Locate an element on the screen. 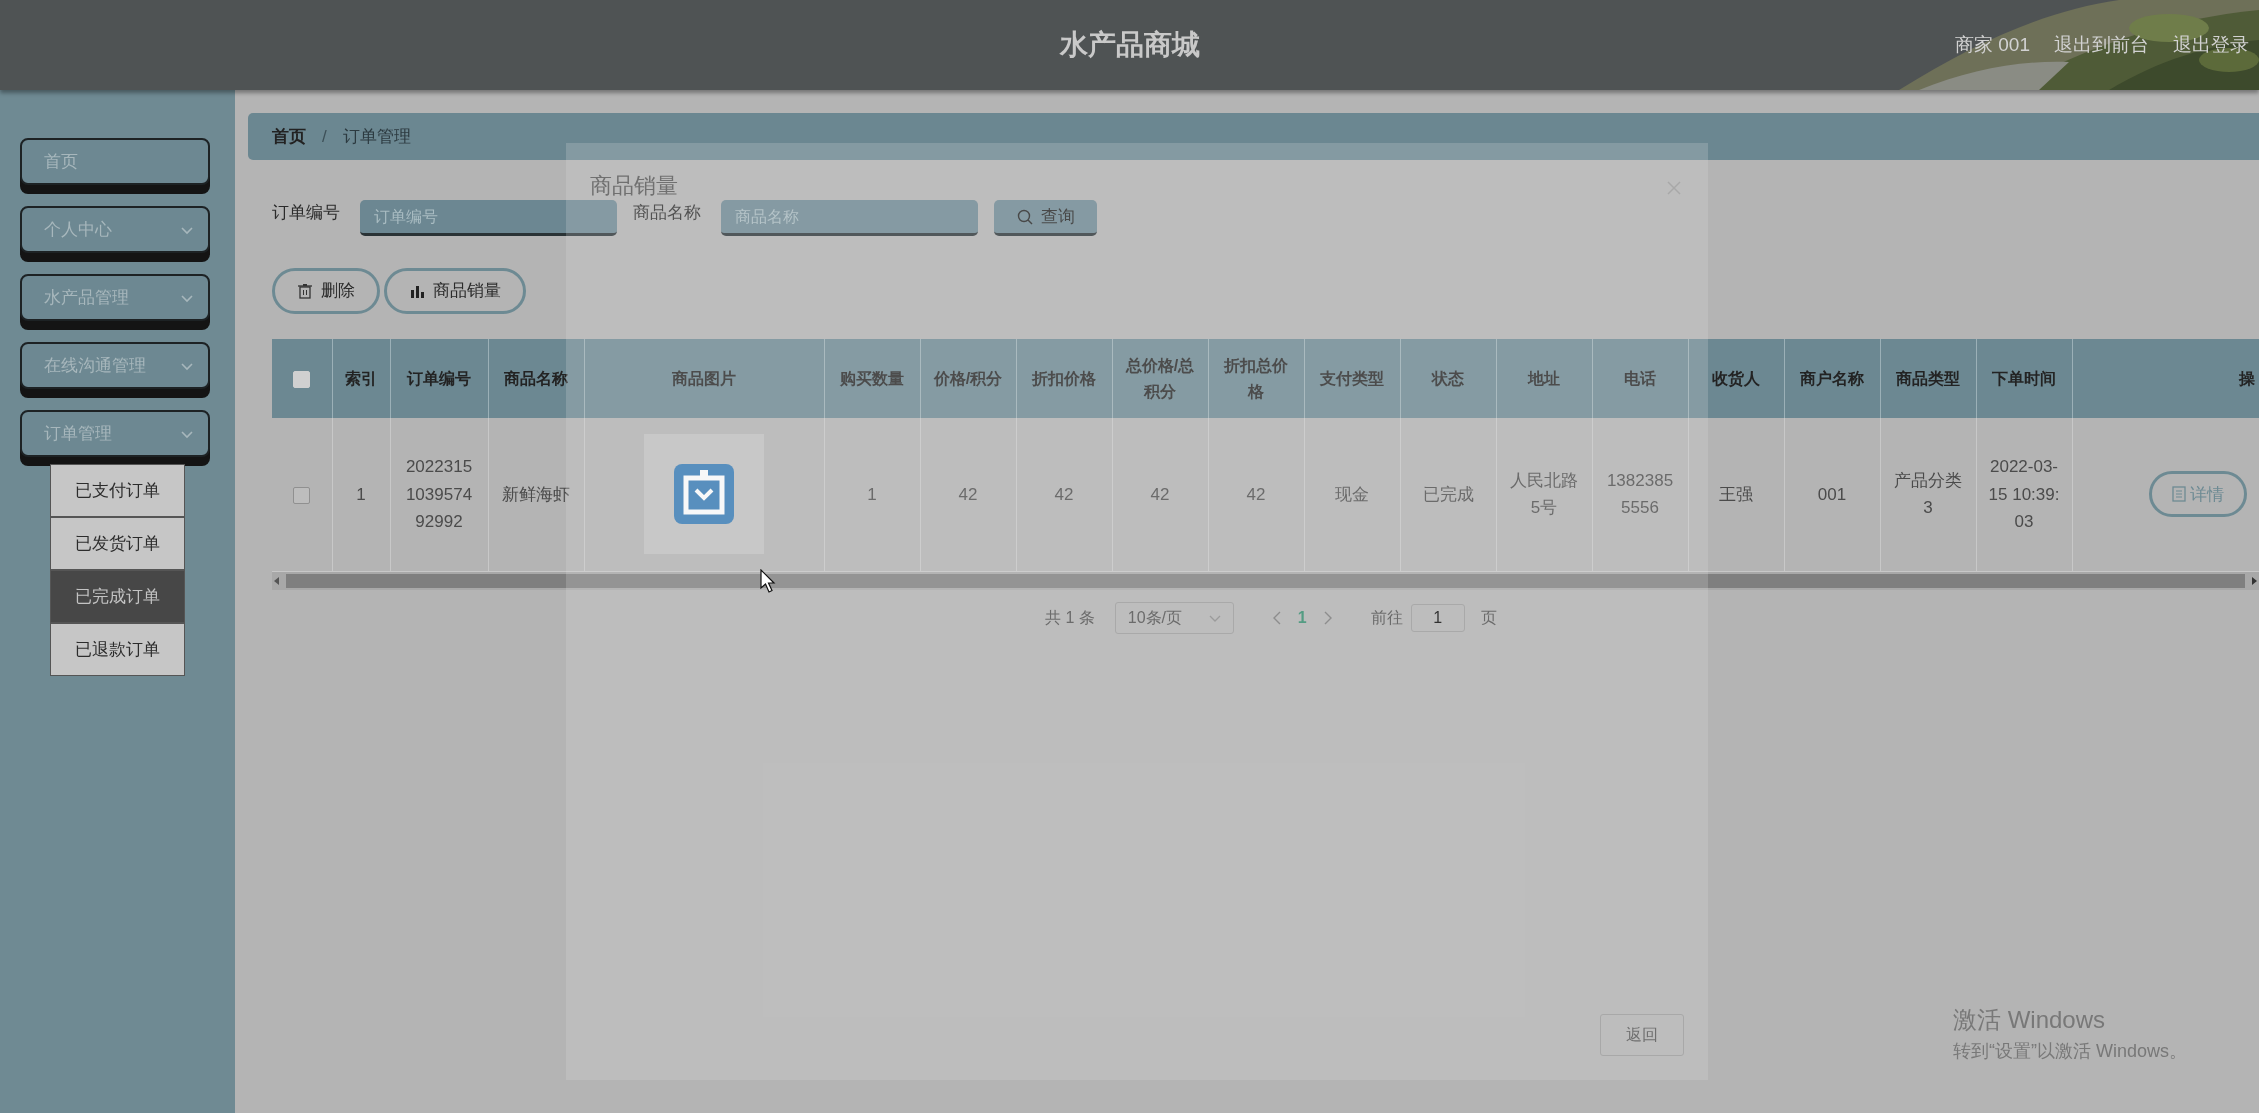 The width and height of the screenshot is (2259, 1113). activation-notice-text: 转到“设置”以激活 Windows。 is located at coordinates (2070, 1051).